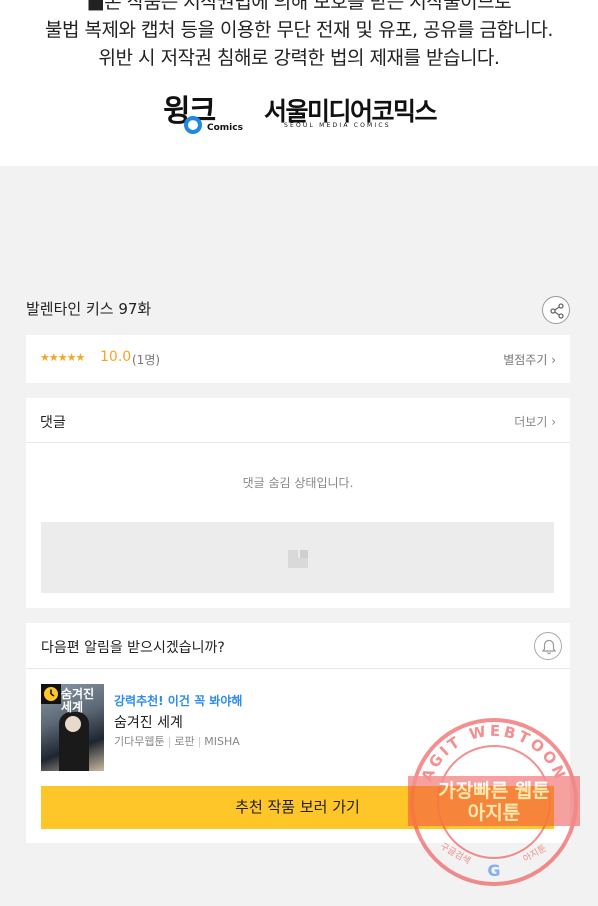 The width and height of the screenshot is (598, 906). I want to click on image-placeholder-icon, so click(298, 558).